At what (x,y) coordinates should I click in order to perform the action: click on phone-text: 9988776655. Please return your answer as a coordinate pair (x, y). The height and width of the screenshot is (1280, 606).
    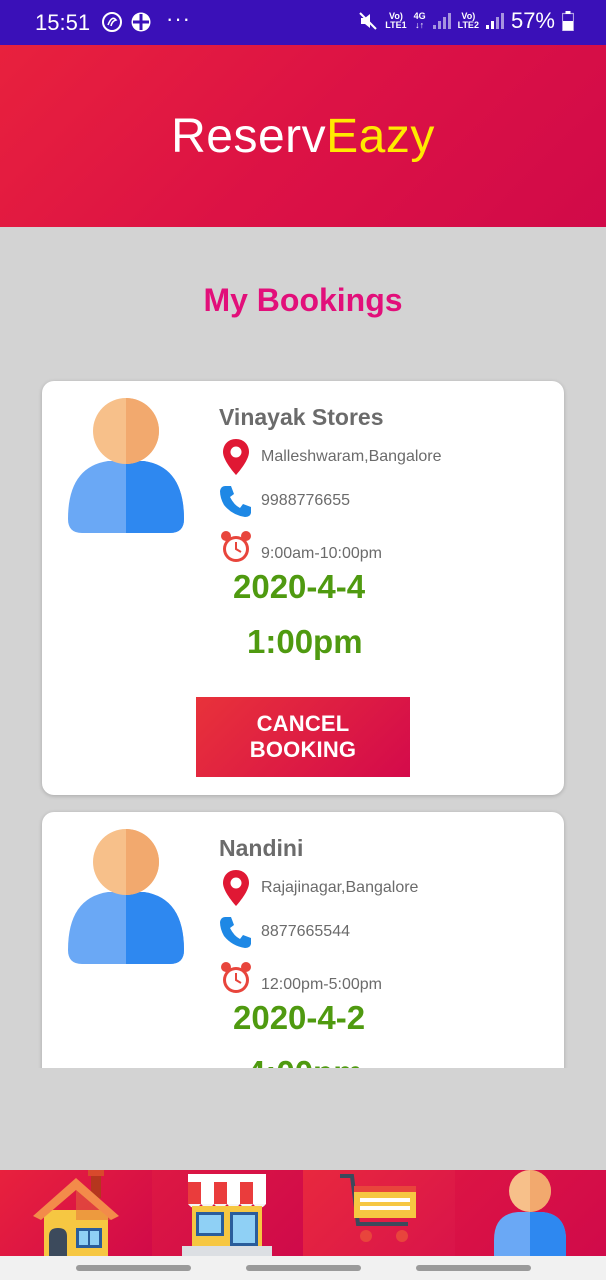
    Looking at the image, I should click on (305, 500).